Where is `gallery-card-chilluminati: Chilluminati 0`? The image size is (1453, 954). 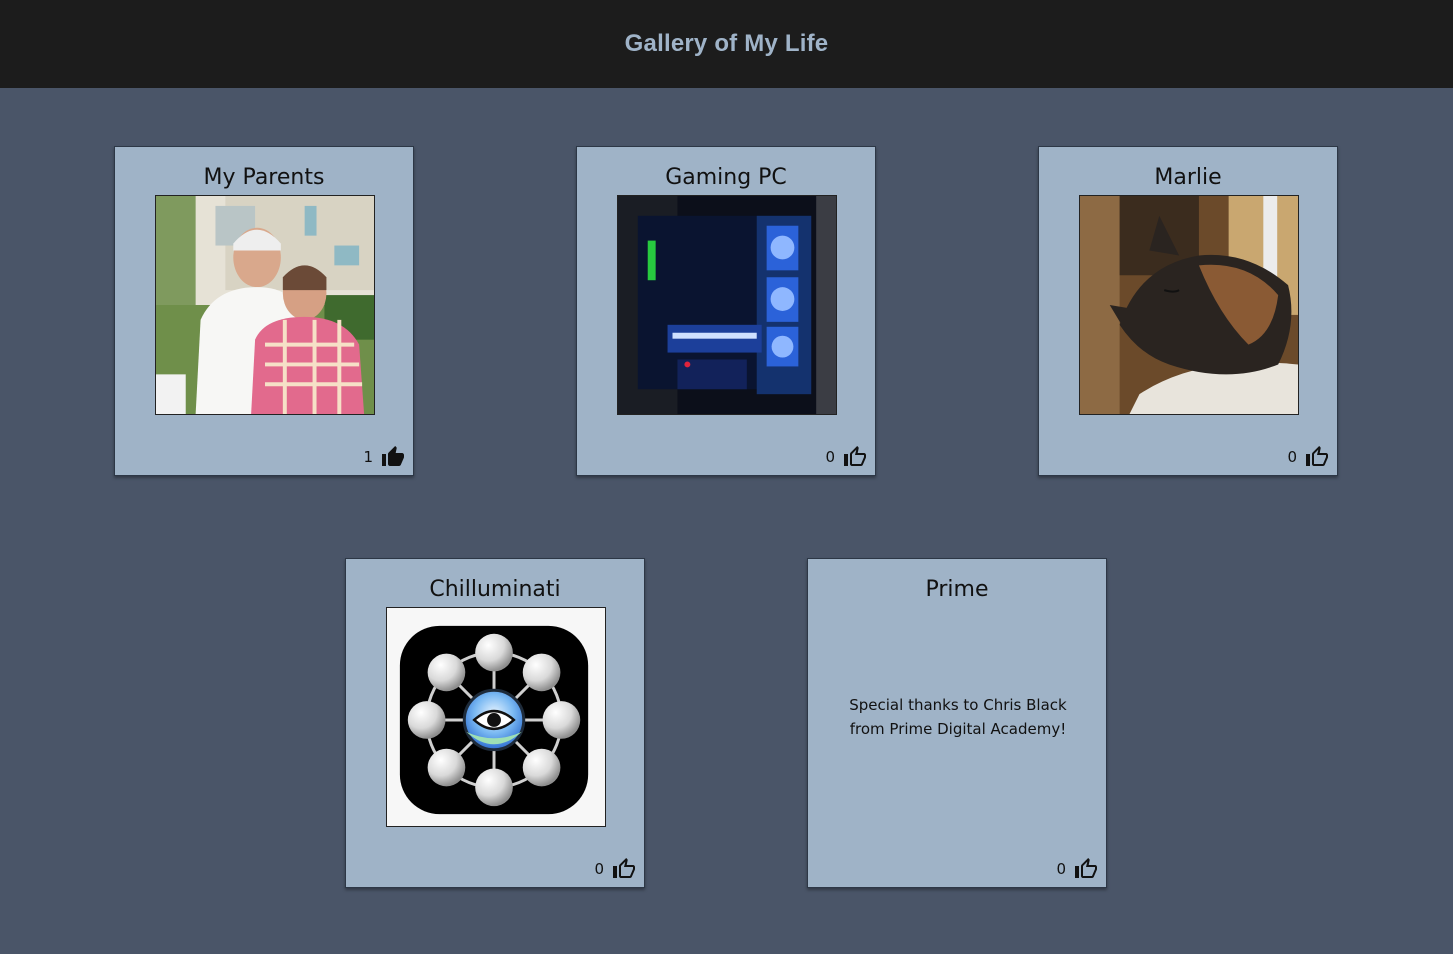
gallery-card-chilluminati: Chilluminati 0 is located at coordinates (495, 723).